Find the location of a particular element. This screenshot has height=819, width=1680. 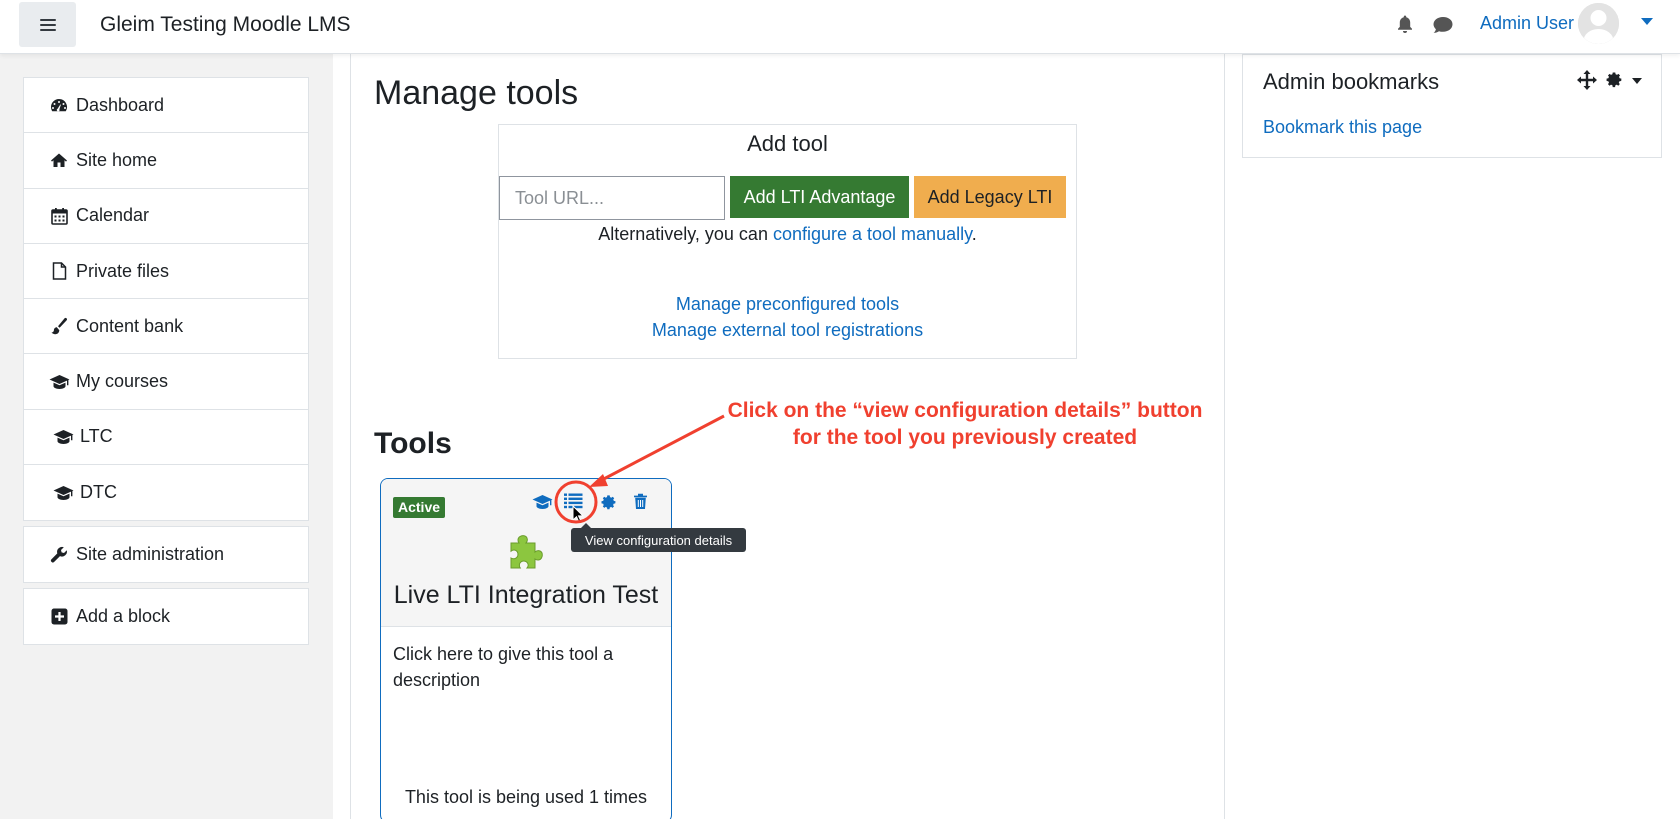

block-title: Admin bookmarks is located at coordinates (1351, 81).